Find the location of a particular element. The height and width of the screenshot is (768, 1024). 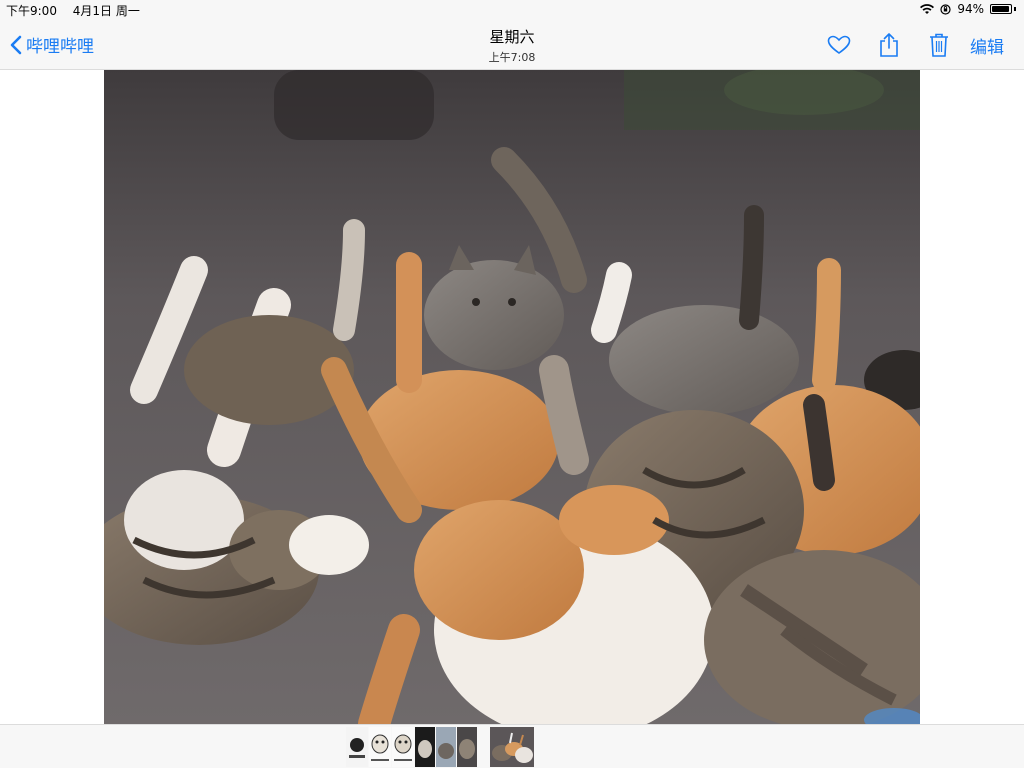

edit-button: 编辑 is located at coordinates (987, 45).